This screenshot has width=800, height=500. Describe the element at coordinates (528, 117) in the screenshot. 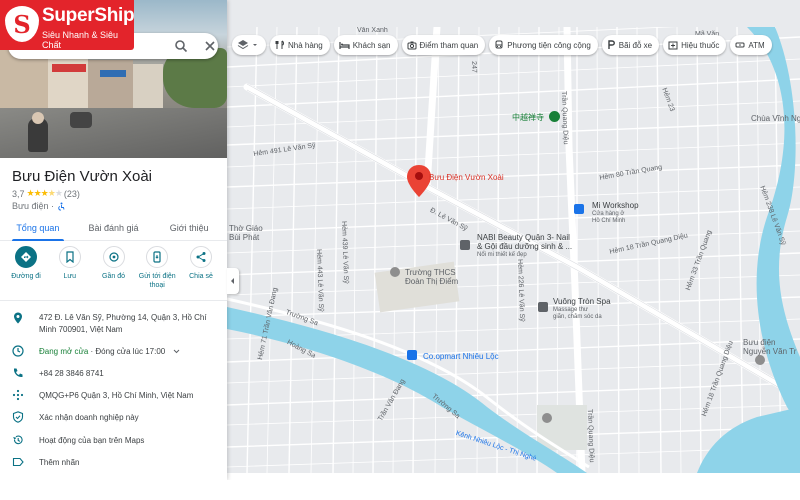

I see `temple-label: 中越禅寺` at that location.